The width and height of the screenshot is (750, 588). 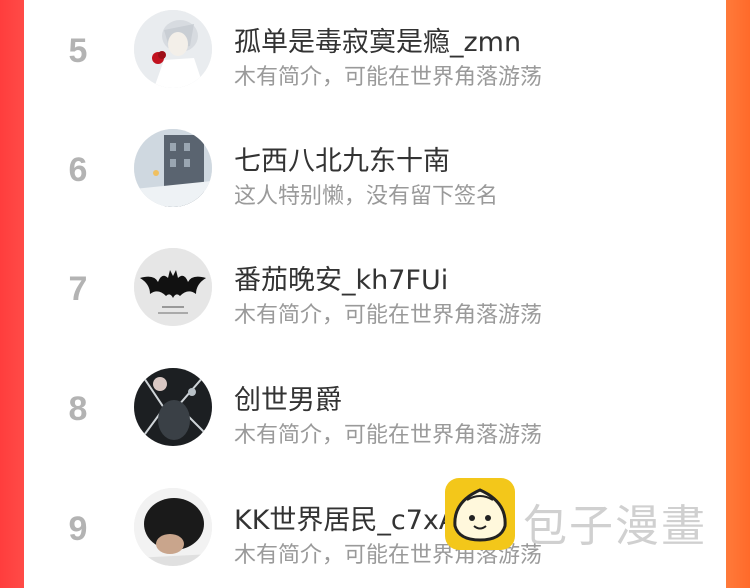 I want to click on person-photo-avatar, so click(x=173, y=527).